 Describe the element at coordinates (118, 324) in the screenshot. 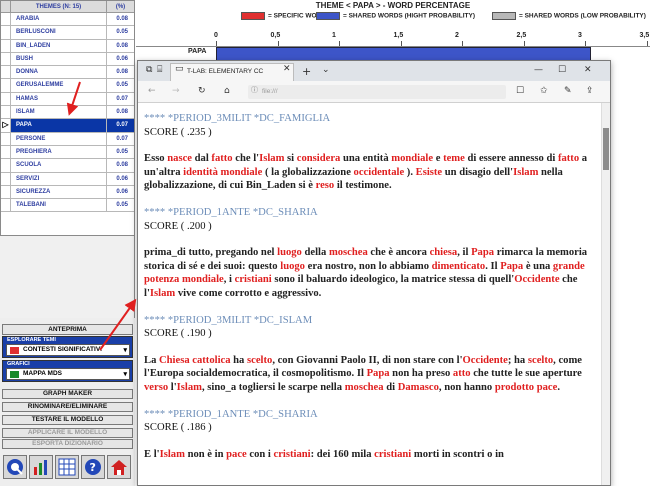

I see `arrow-to-browser` at that location.